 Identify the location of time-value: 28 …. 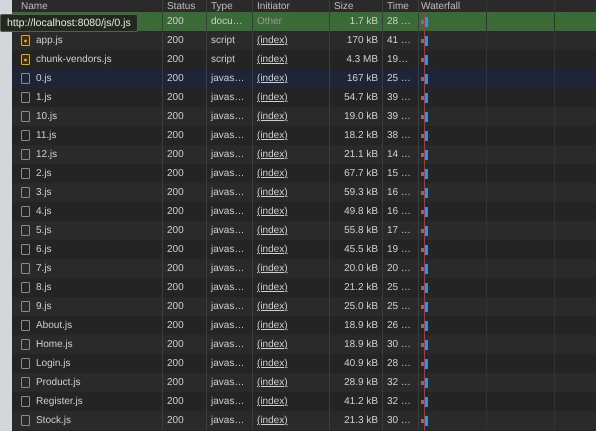
(399, 21).